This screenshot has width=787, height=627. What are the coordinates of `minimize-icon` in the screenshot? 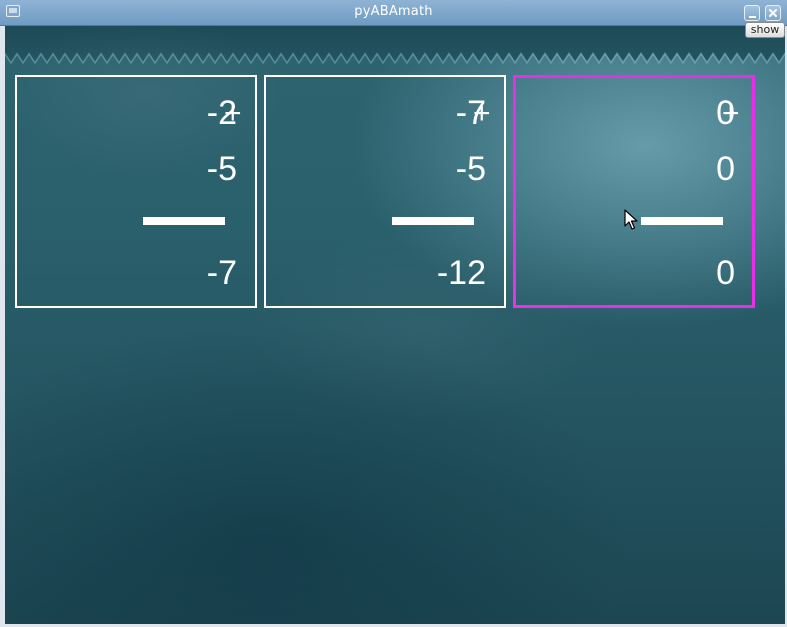 It's located at (752, 17).